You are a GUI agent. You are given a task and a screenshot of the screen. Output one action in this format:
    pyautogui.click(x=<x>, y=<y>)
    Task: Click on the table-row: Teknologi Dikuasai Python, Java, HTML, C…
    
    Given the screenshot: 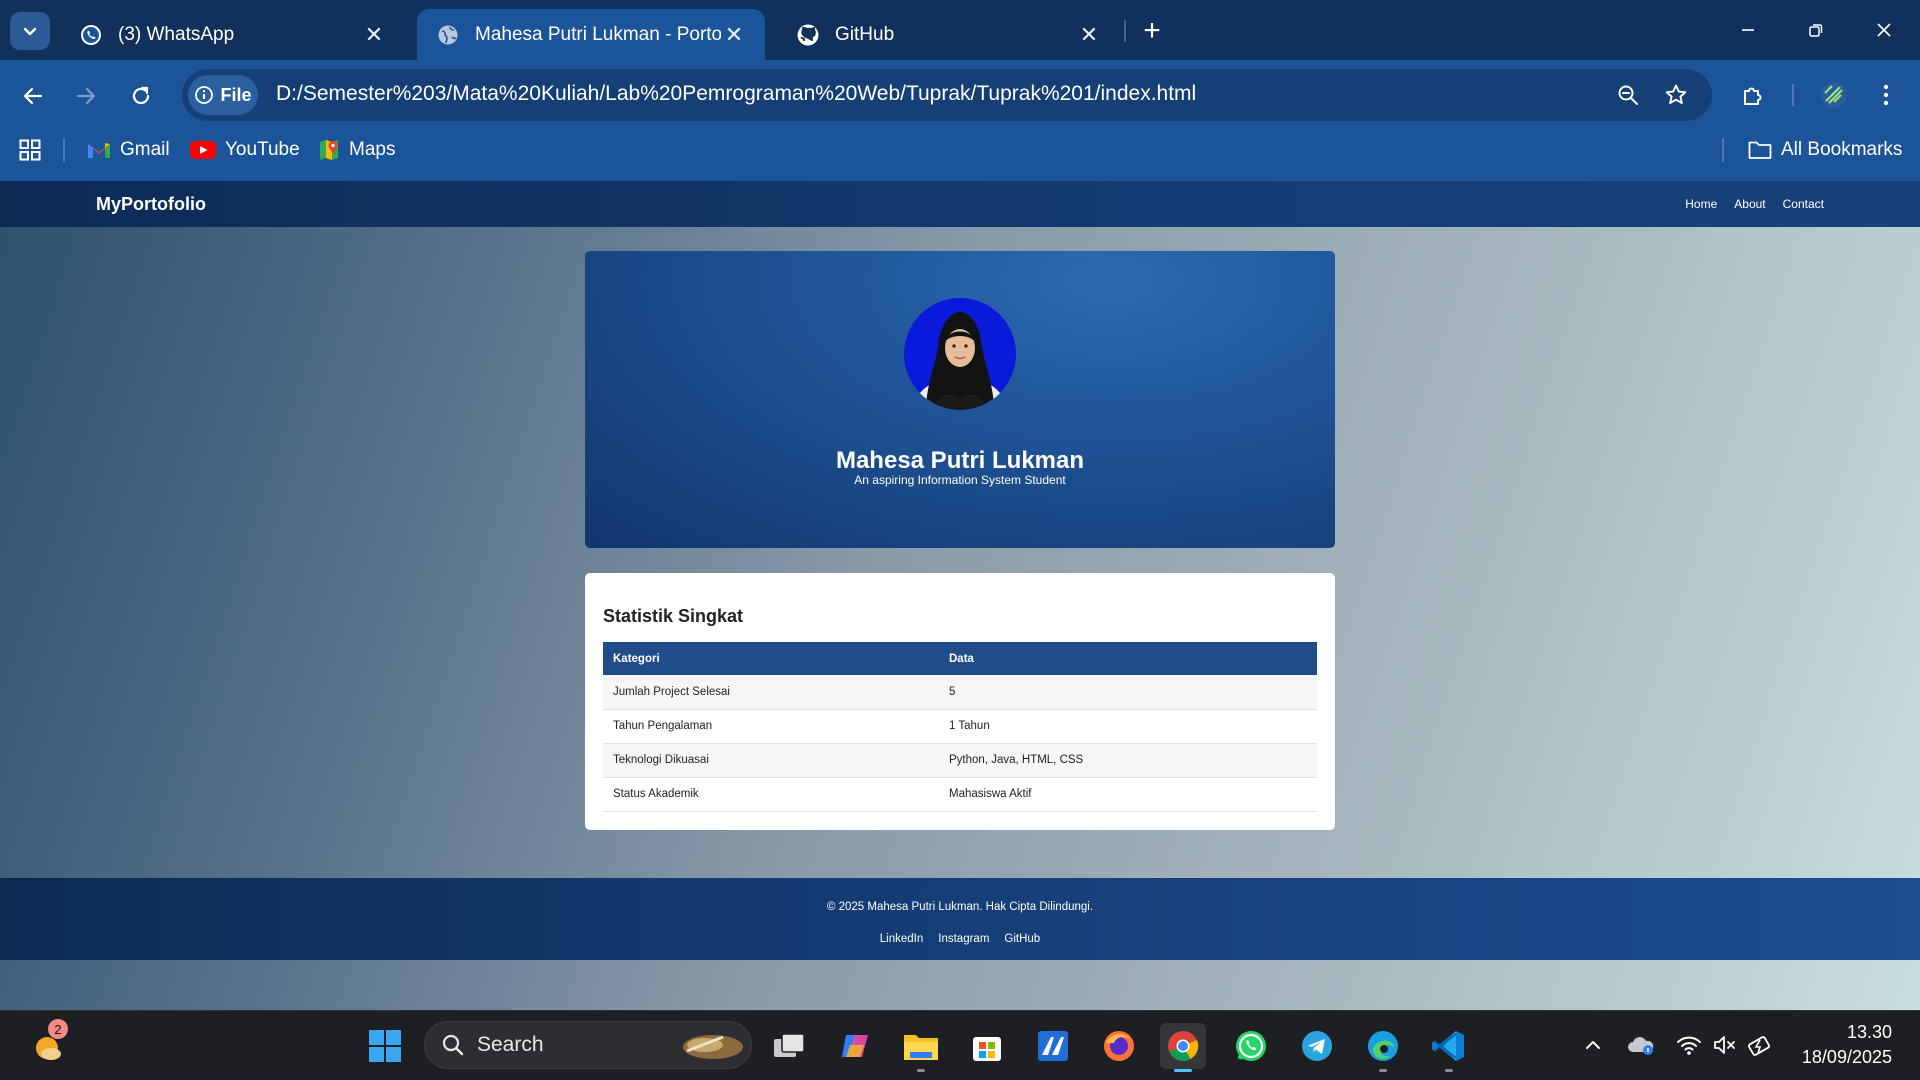 What is the action you would take?
    pyautogui.click(x=960, y=760)
    